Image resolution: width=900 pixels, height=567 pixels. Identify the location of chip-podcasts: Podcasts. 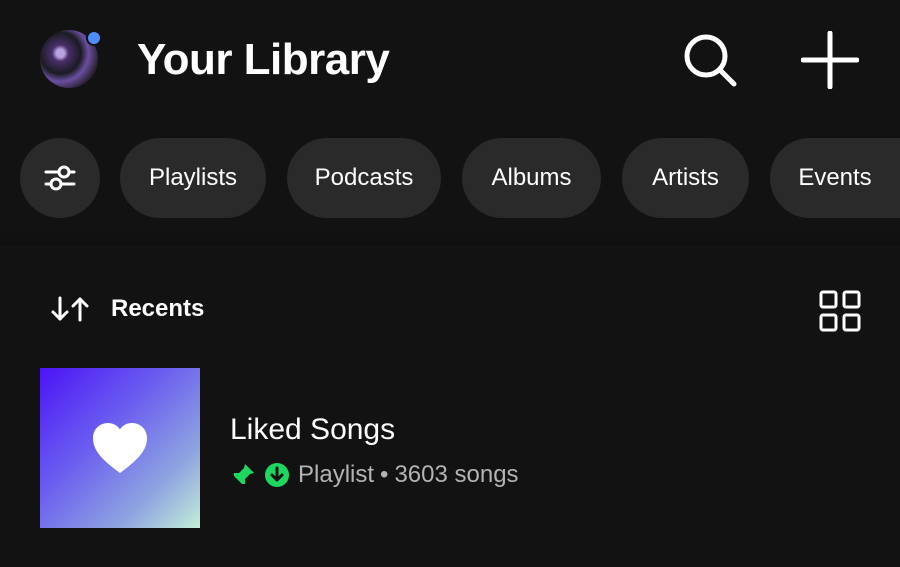
(364, 178).